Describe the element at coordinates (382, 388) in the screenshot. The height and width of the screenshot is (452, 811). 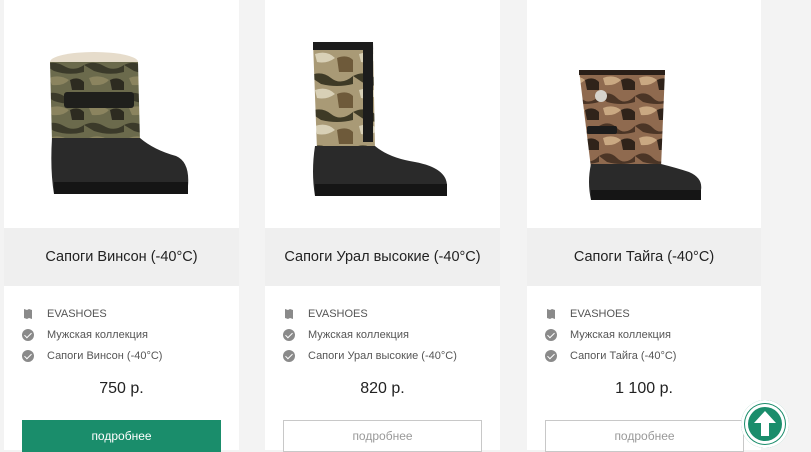
I see `product-price: 820 р.` at that location.